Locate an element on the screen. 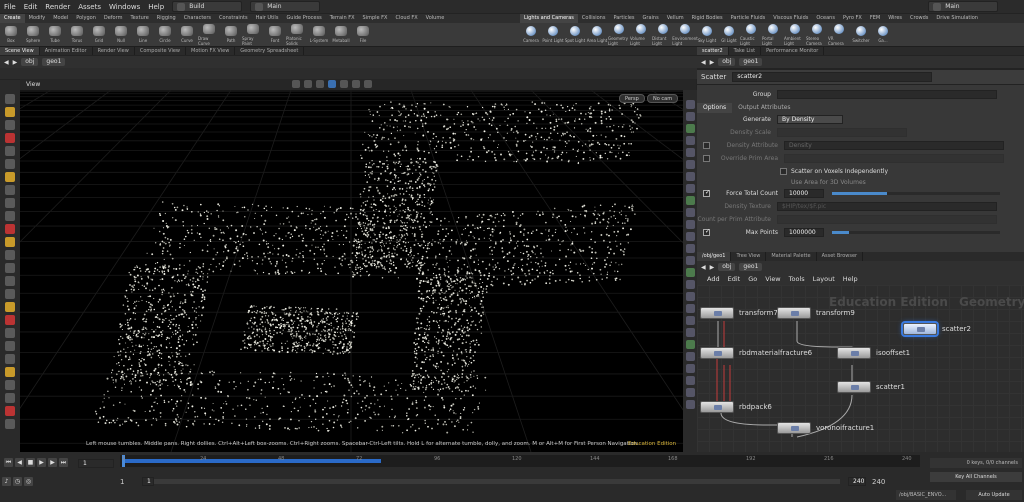 The width and height of the screenshot is (1024, 502). shelf-tool: Ambient Light is located at coordinates (795, 34).